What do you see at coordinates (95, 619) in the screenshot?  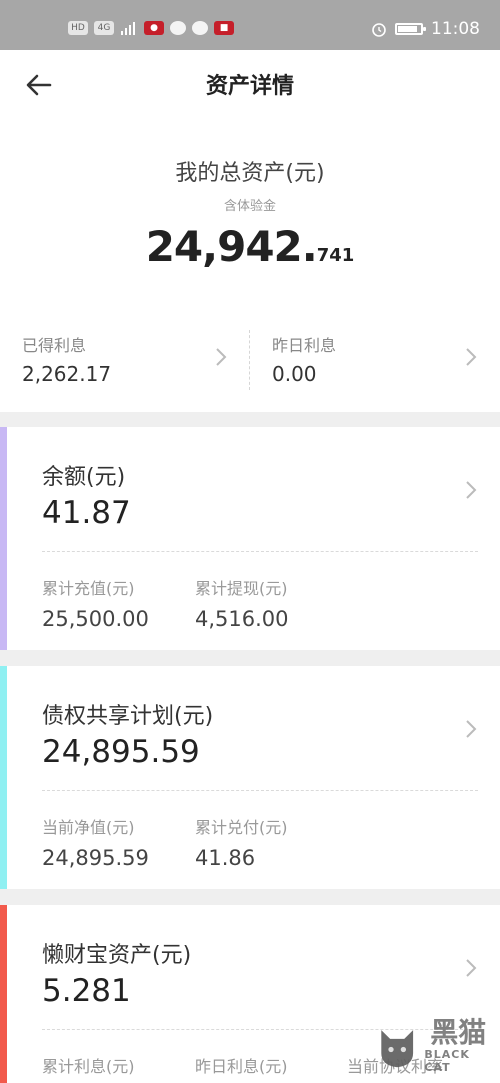 I see `total-recharge-value: 25,500.00` at bounding box center [95, 619].